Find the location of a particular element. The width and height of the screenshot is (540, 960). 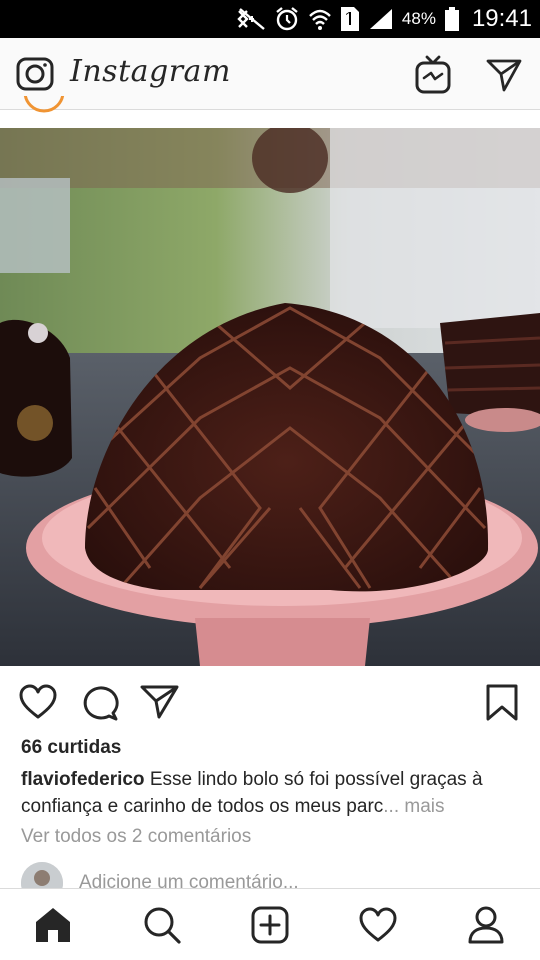

likes-count: 66 curtidas is located at coordinates (71, 748).